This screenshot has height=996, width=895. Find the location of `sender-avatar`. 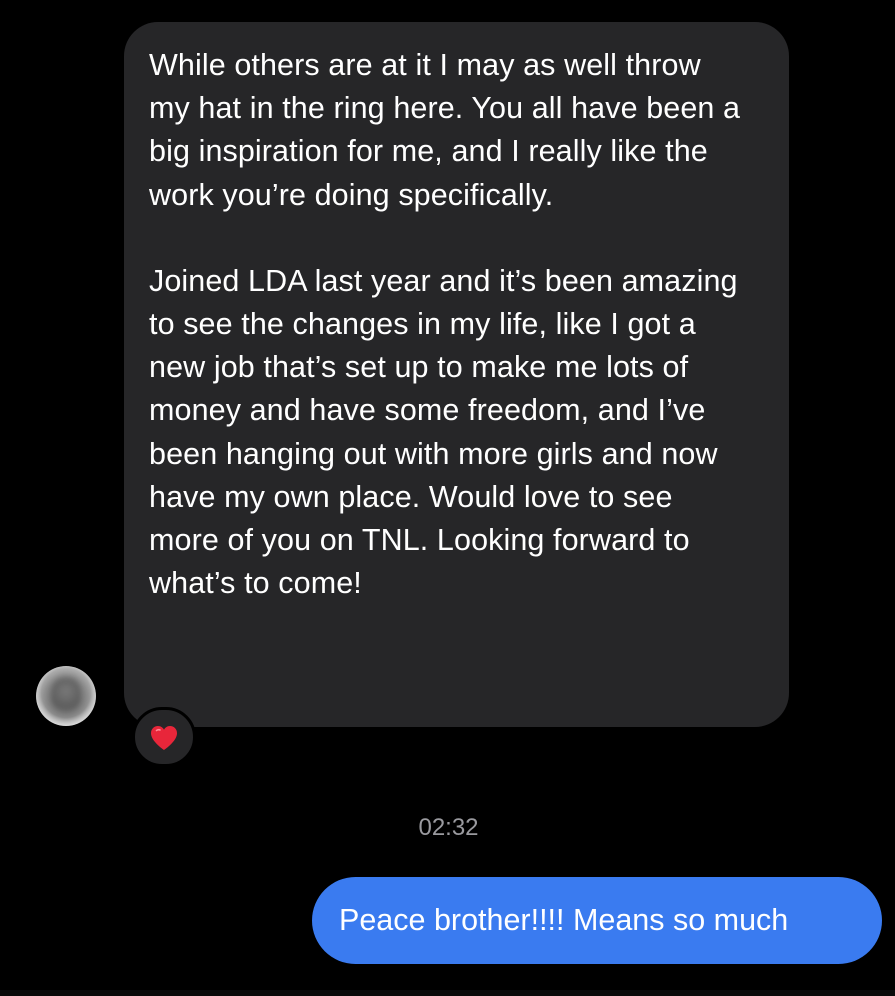

sender-avatar is located at coordinates (66, 696).